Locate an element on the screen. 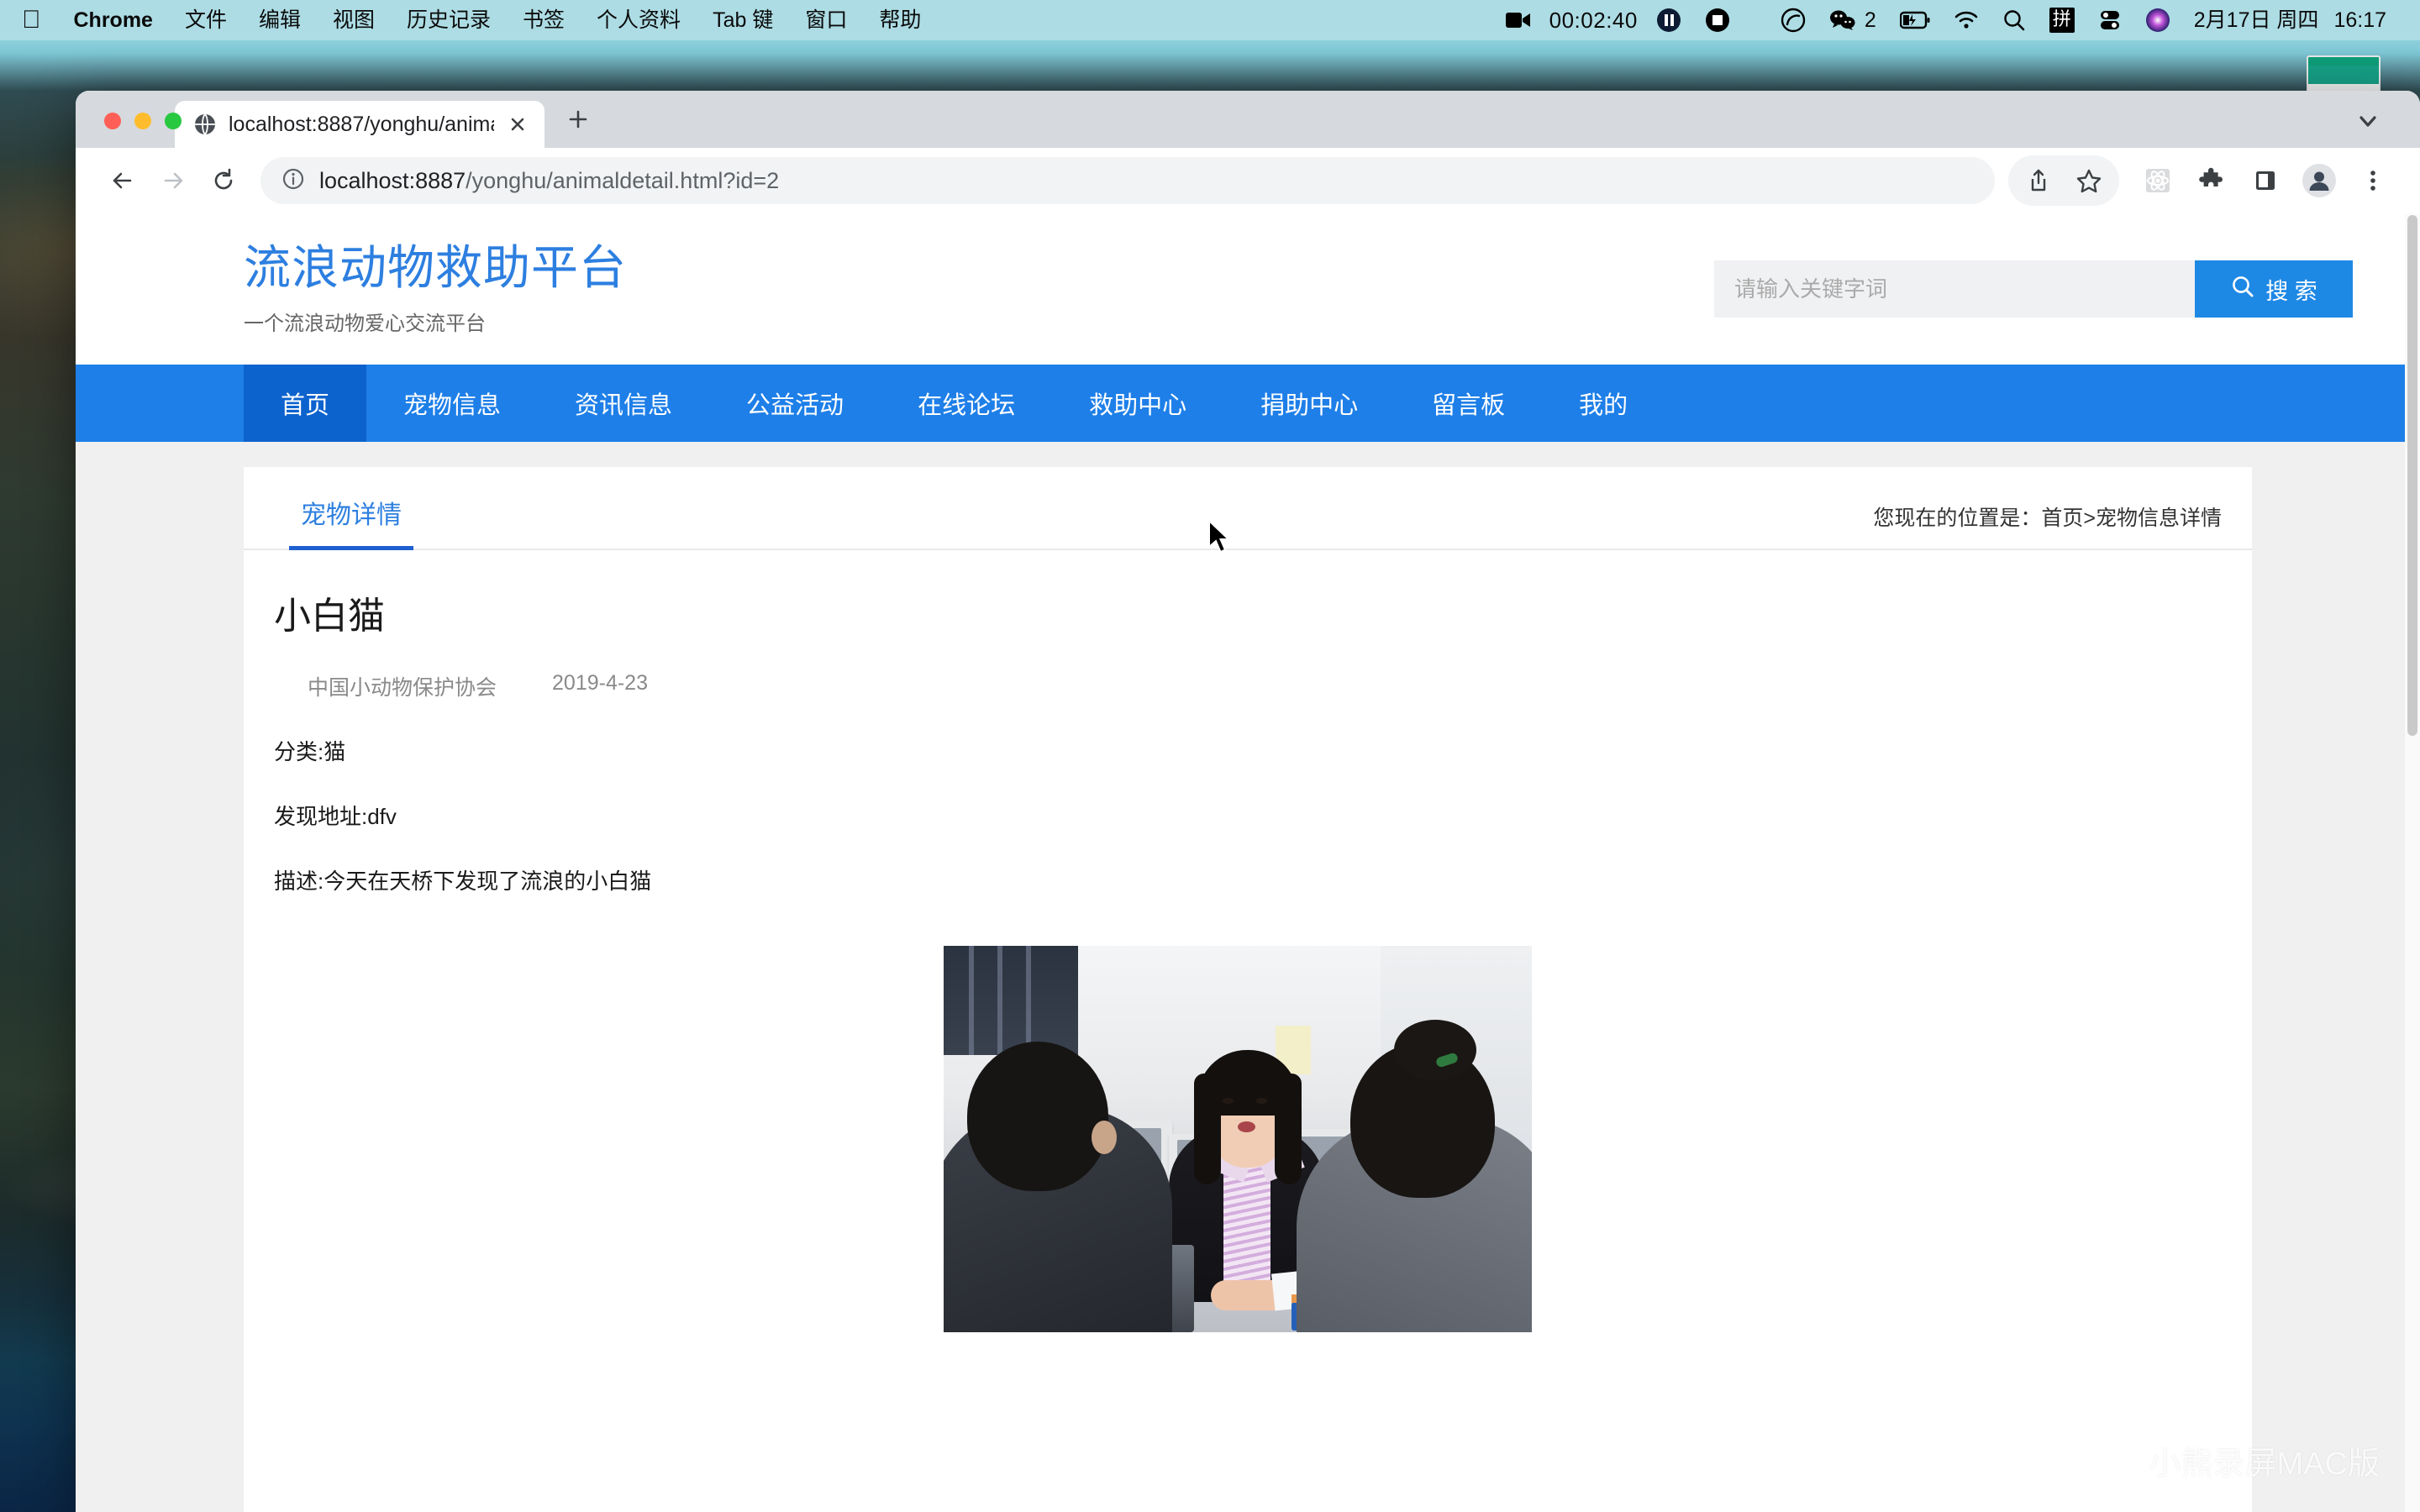 This screenshot has width=2420, height=1512. background-window-toolbar is located at coordinates (2343, 75).